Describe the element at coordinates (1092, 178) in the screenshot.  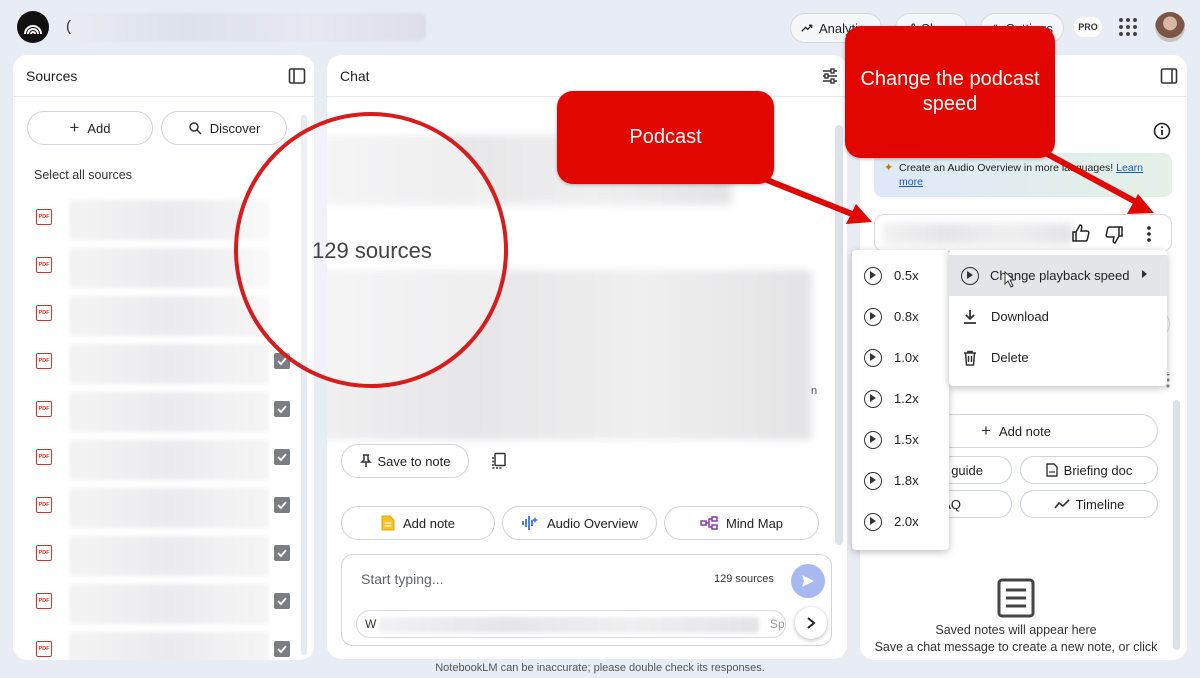
I see `speed-arrow-line` at that location.